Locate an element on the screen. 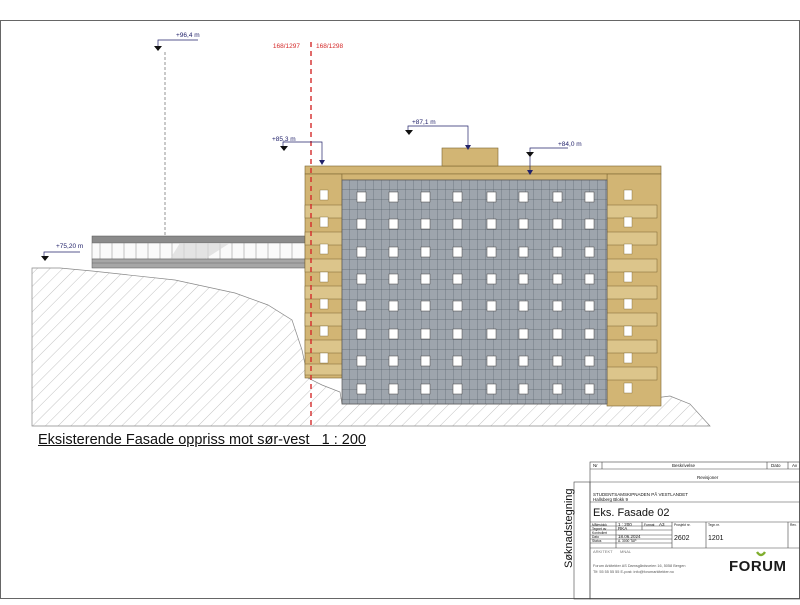 Image resolution: width=800 pixels, height=605 pixels. project-line: Hallsberg Blokk 9 is located at coordinates (611, 499).